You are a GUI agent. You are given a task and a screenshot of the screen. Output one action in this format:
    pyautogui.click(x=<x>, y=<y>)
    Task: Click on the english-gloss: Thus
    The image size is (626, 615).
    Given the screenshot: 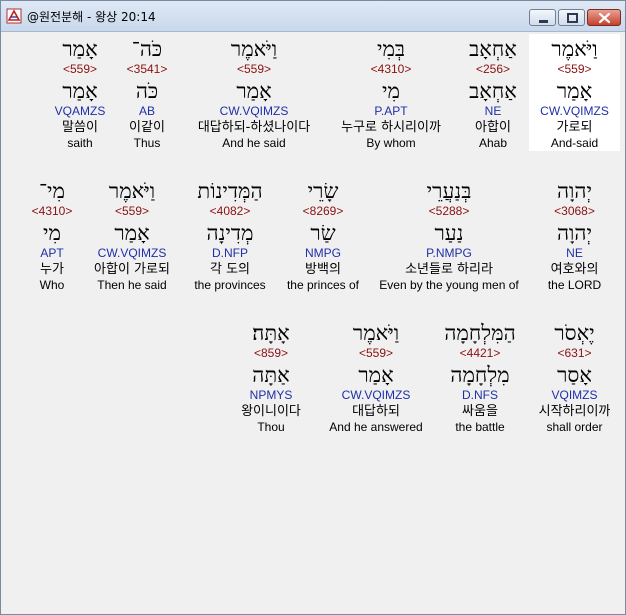 What is the action you would take?
    pyautogui.click(x=147, y=143)
    